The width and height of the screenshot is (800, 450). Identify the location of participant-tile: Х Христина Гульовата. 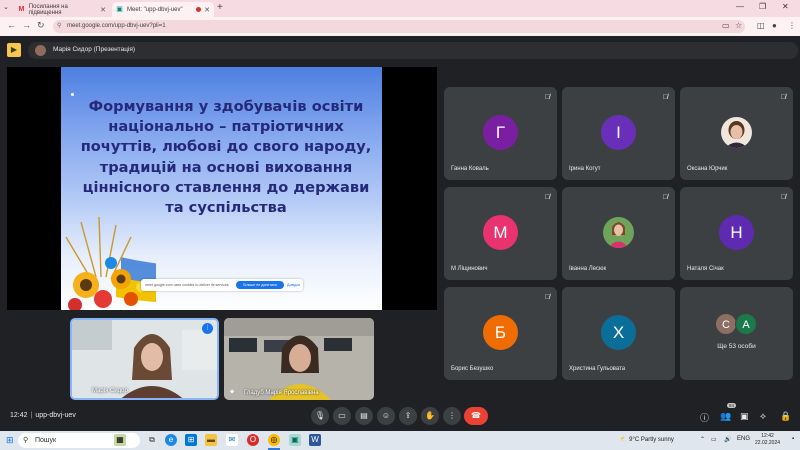
(618, 333).